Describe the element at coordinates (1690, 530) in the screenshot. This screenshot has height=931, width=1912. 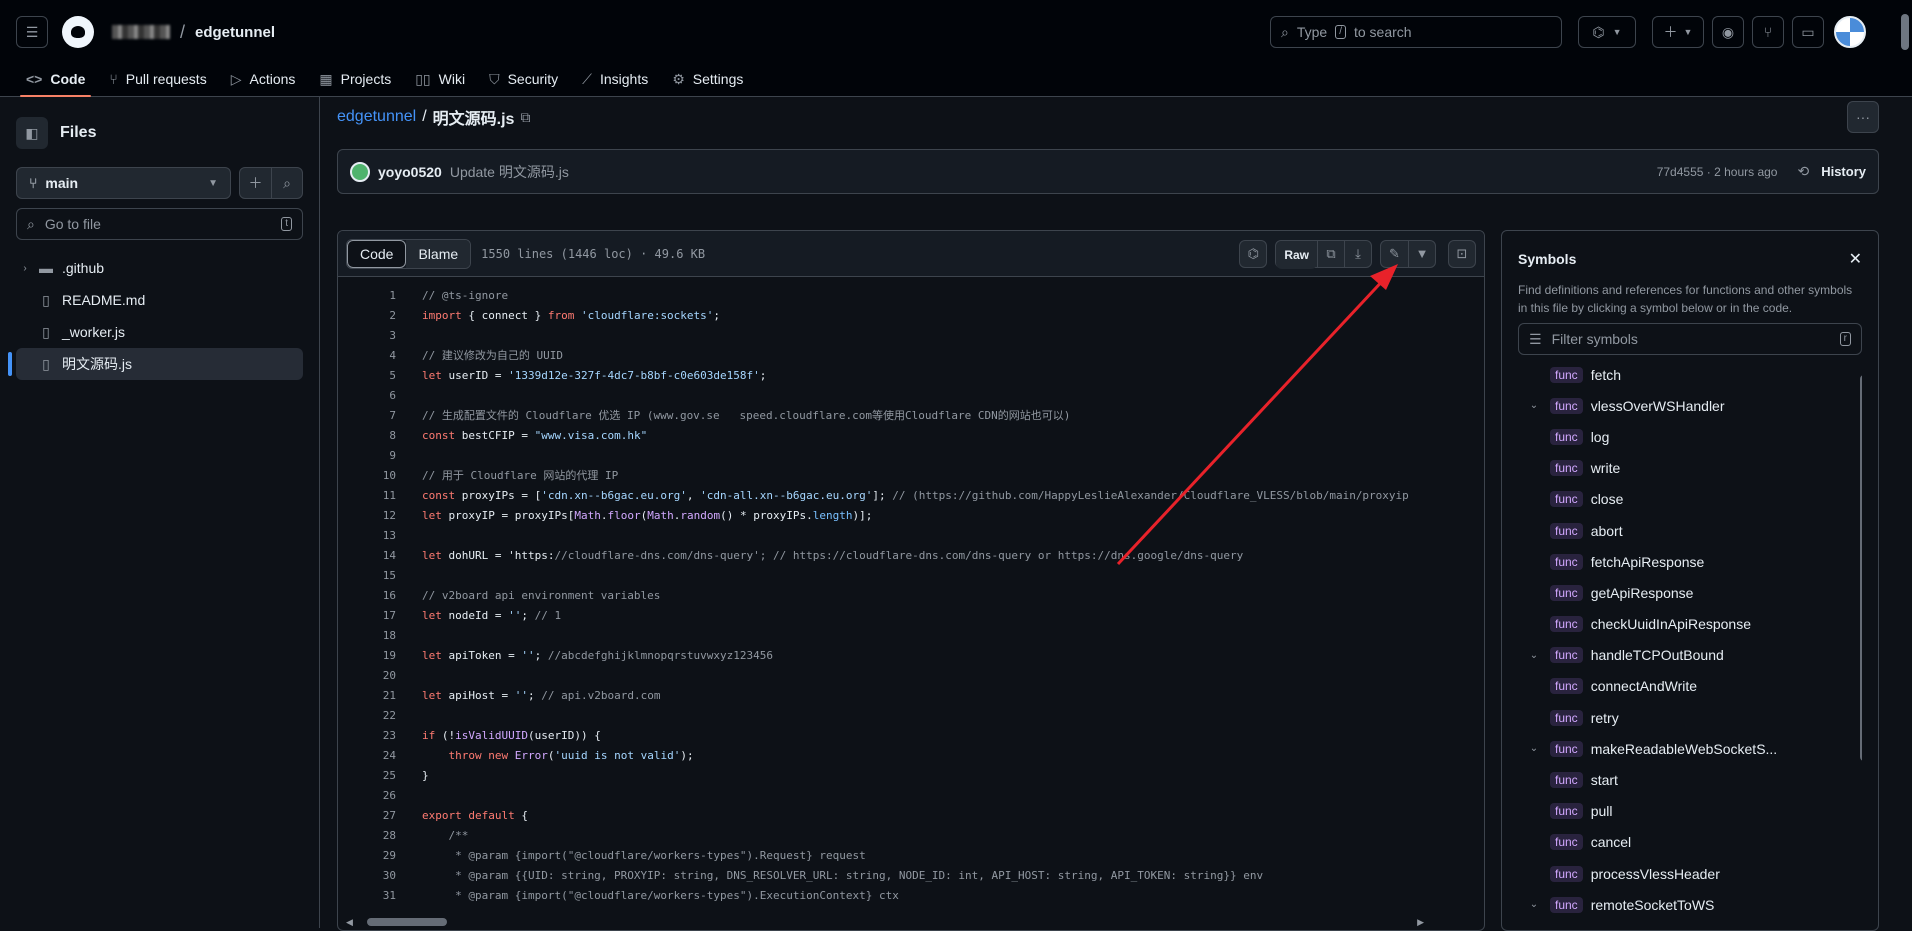
I see `symbol-item: func abort` at that location.